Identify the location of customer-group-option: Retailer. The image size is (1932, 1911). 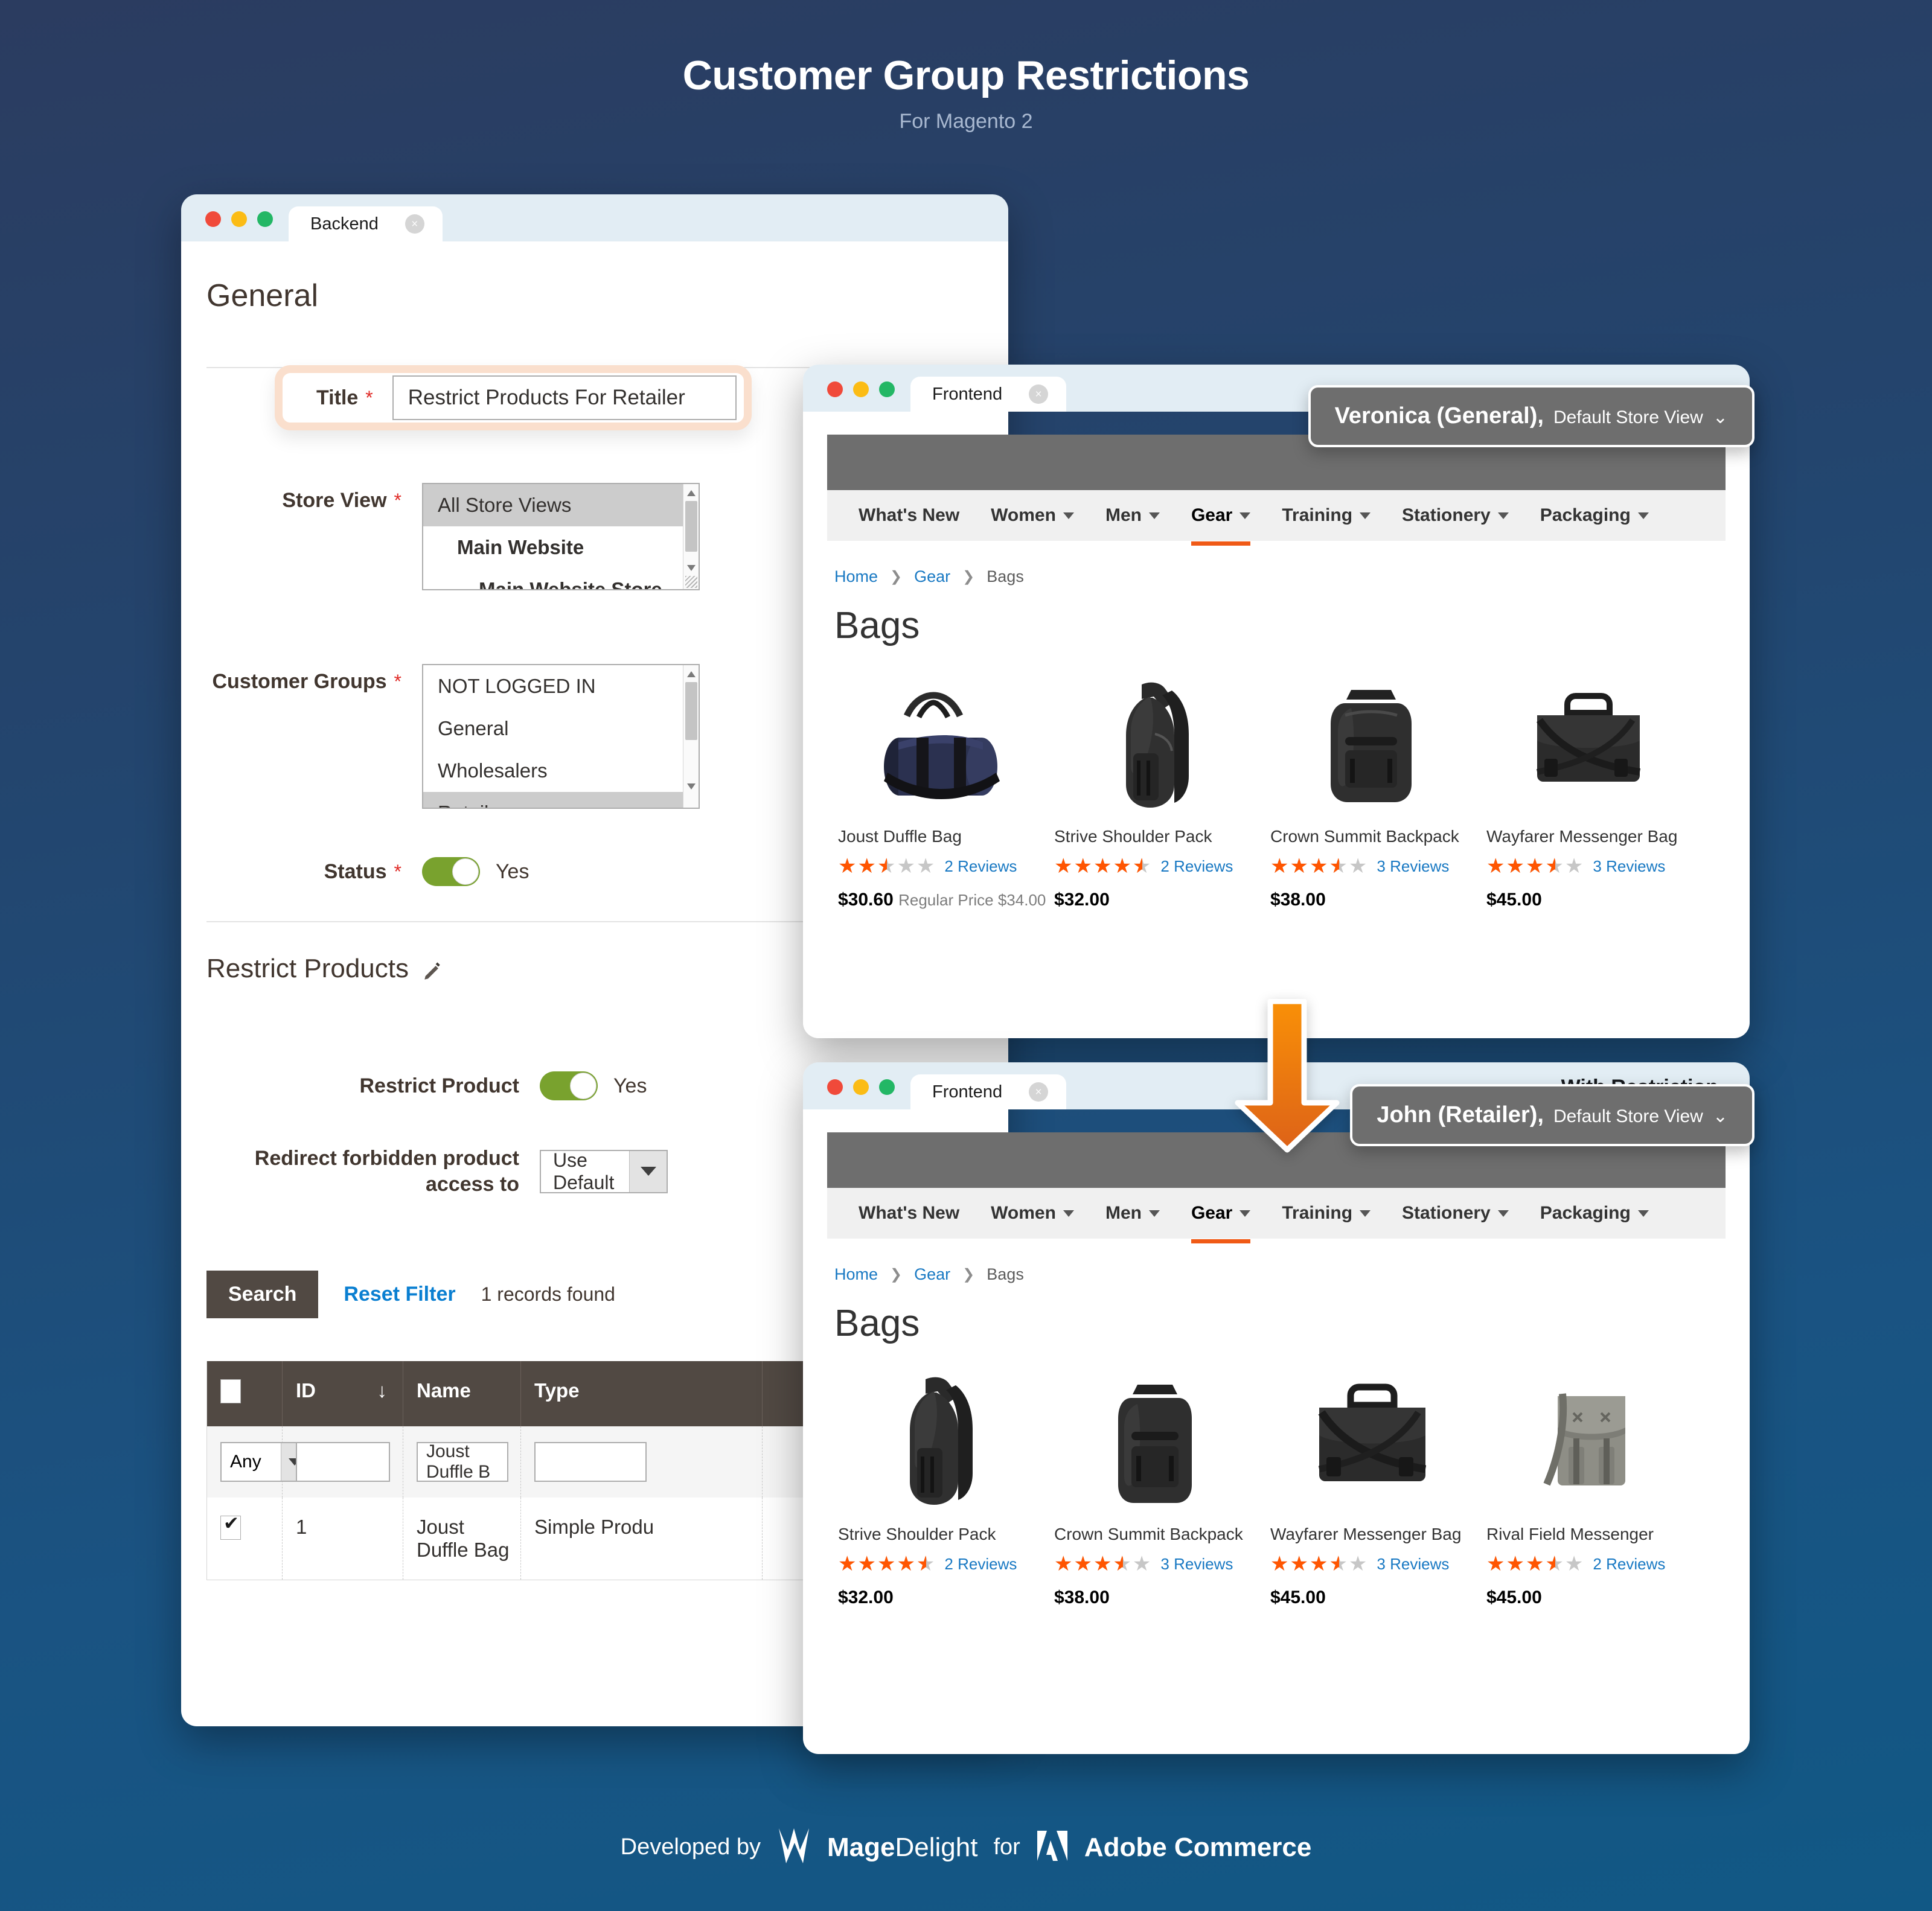
(561, 800).